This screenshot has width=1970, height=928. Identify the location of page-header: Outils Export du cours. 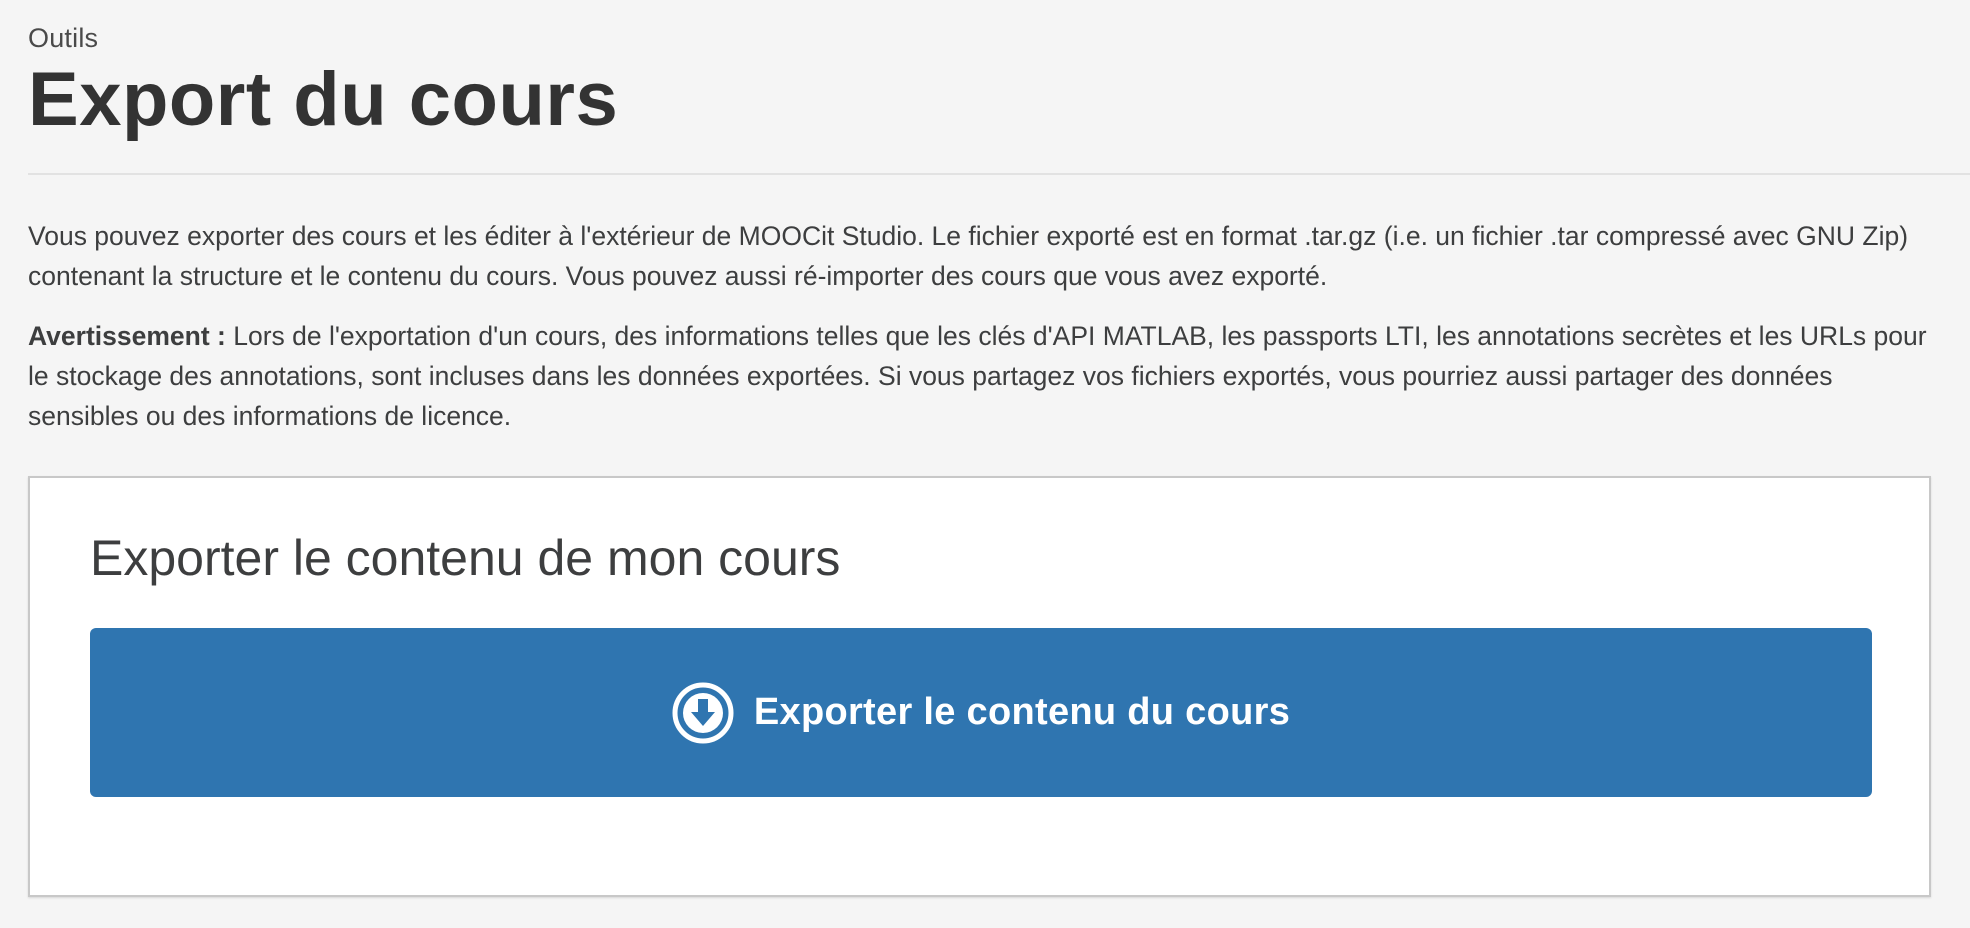
(999, 80).